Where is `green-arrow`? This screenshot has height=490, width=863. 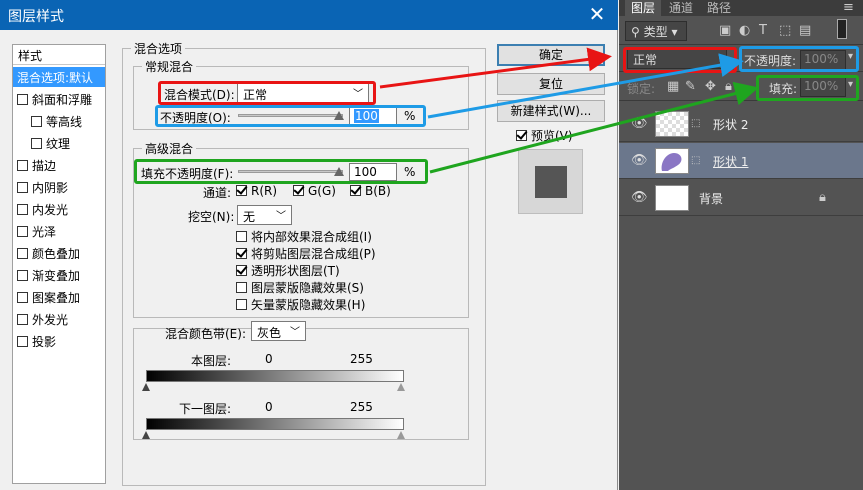 green-arrow is located at coordinates (594, 127).